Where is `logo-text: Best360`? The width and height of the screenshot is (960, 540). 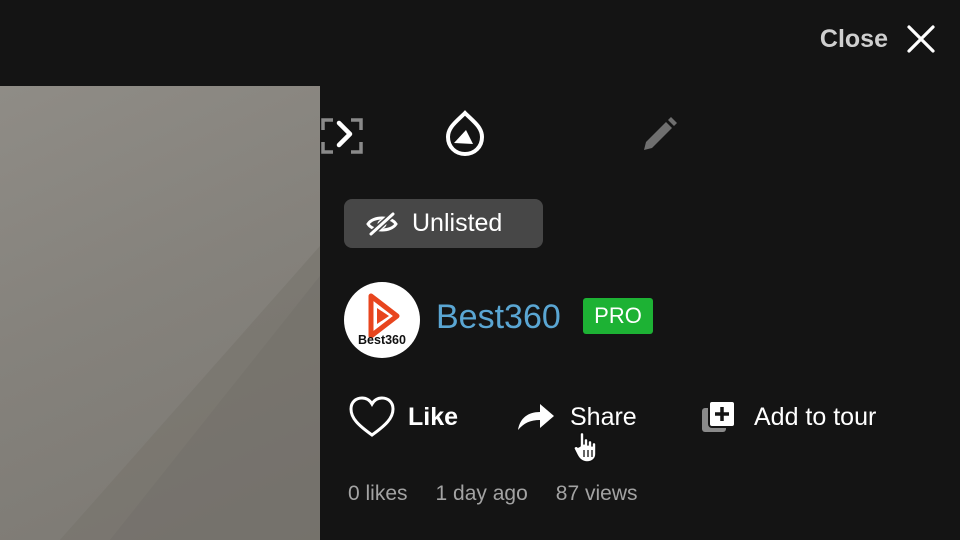 logo-text: Best360 is located at coordinates (382, 340).